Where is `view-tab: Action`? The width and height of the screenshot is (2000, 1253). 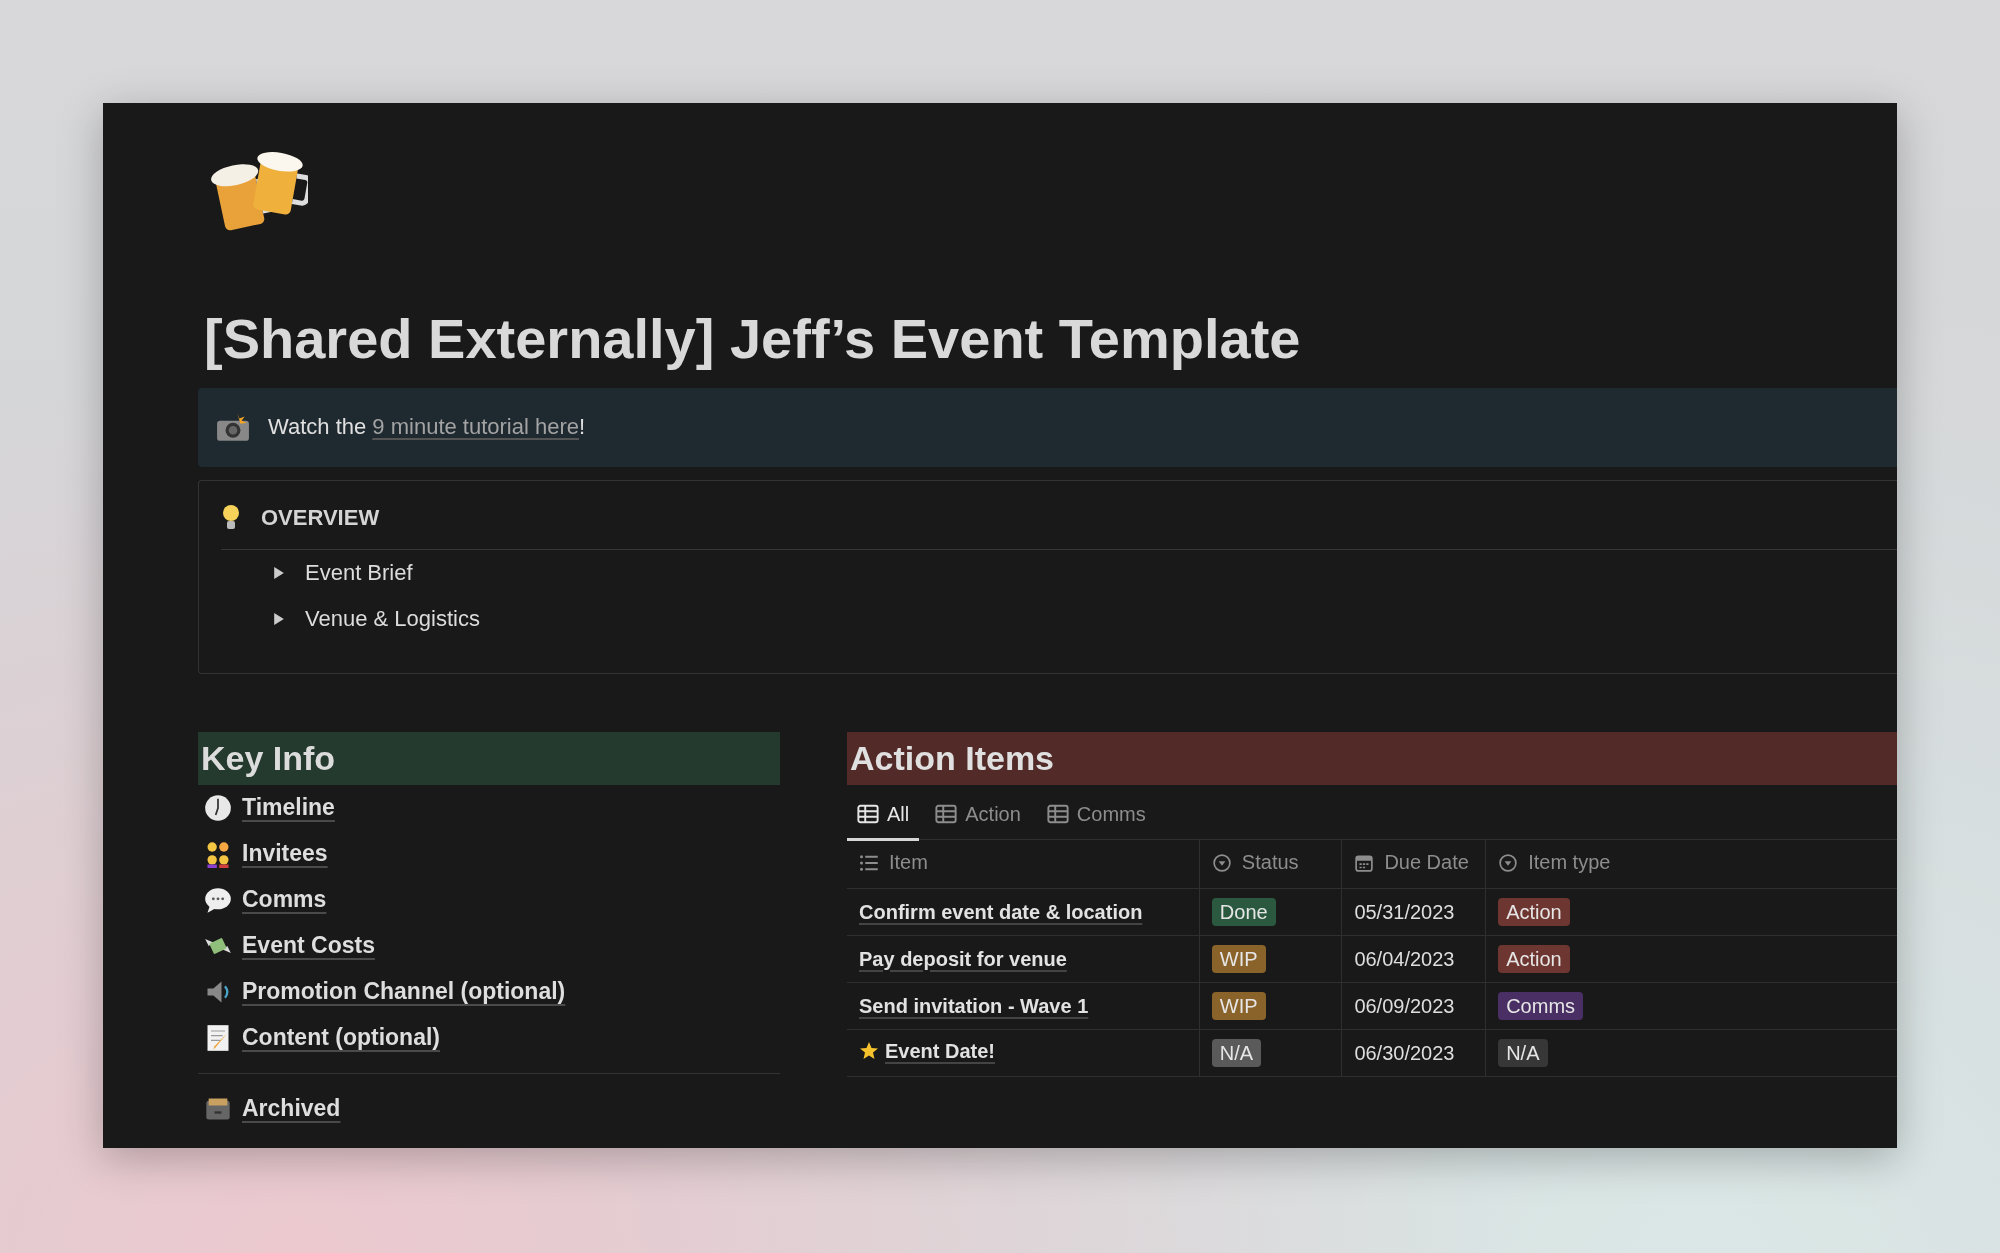 view-tab: Action is located at coordinates (978, 817).